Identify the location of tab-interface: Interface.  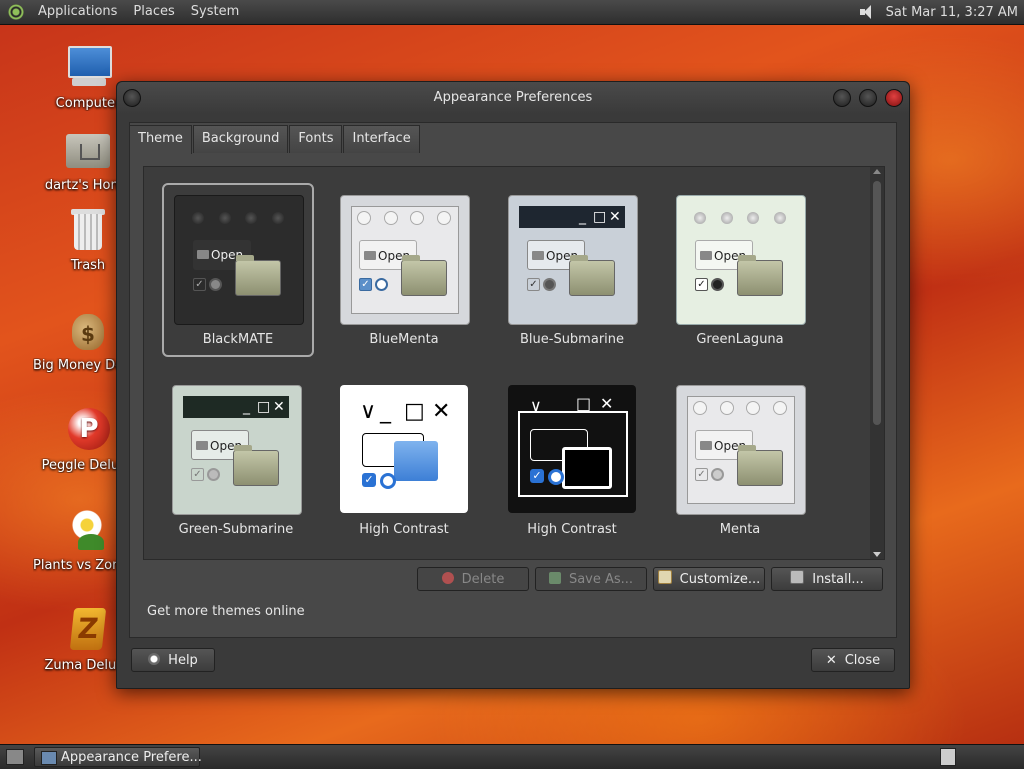
(381, 139).